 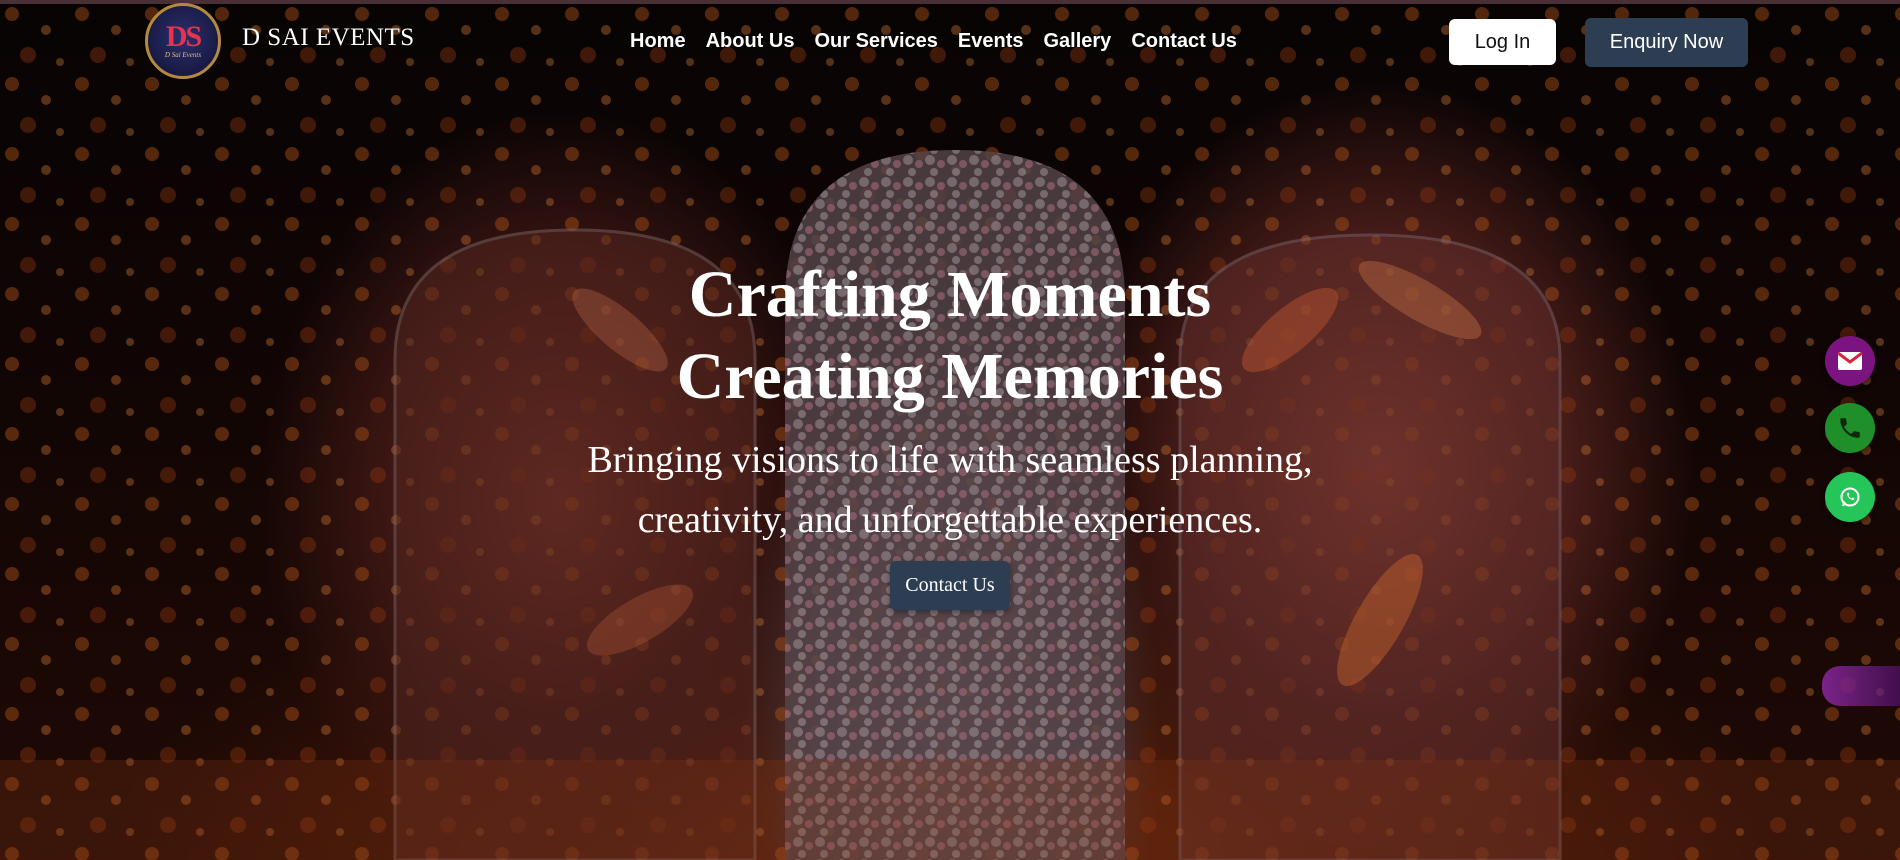 I want to click on floating-whatsapp-button, so click(x=1850, y=497).